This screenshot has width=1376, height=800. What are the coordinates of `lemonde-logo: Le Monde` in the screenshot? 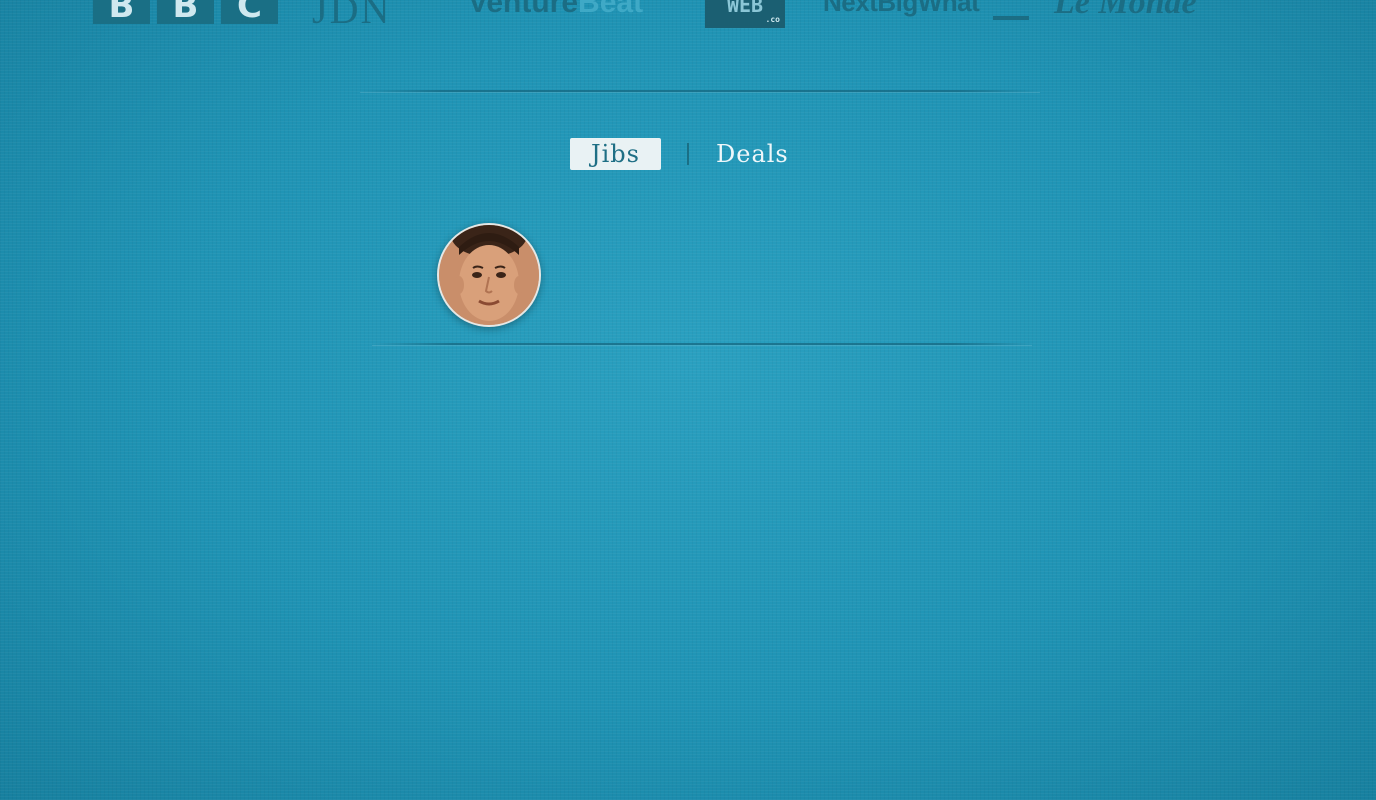 It's located at (1125, 11).